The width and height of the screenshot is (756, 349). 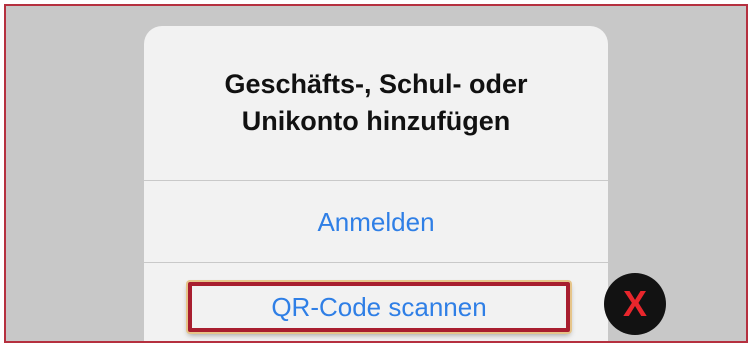 What do you see at coordinates (376, 222) in the screenshot?
I see `signin-button: Anmelden` at bounding box center [376, 222].